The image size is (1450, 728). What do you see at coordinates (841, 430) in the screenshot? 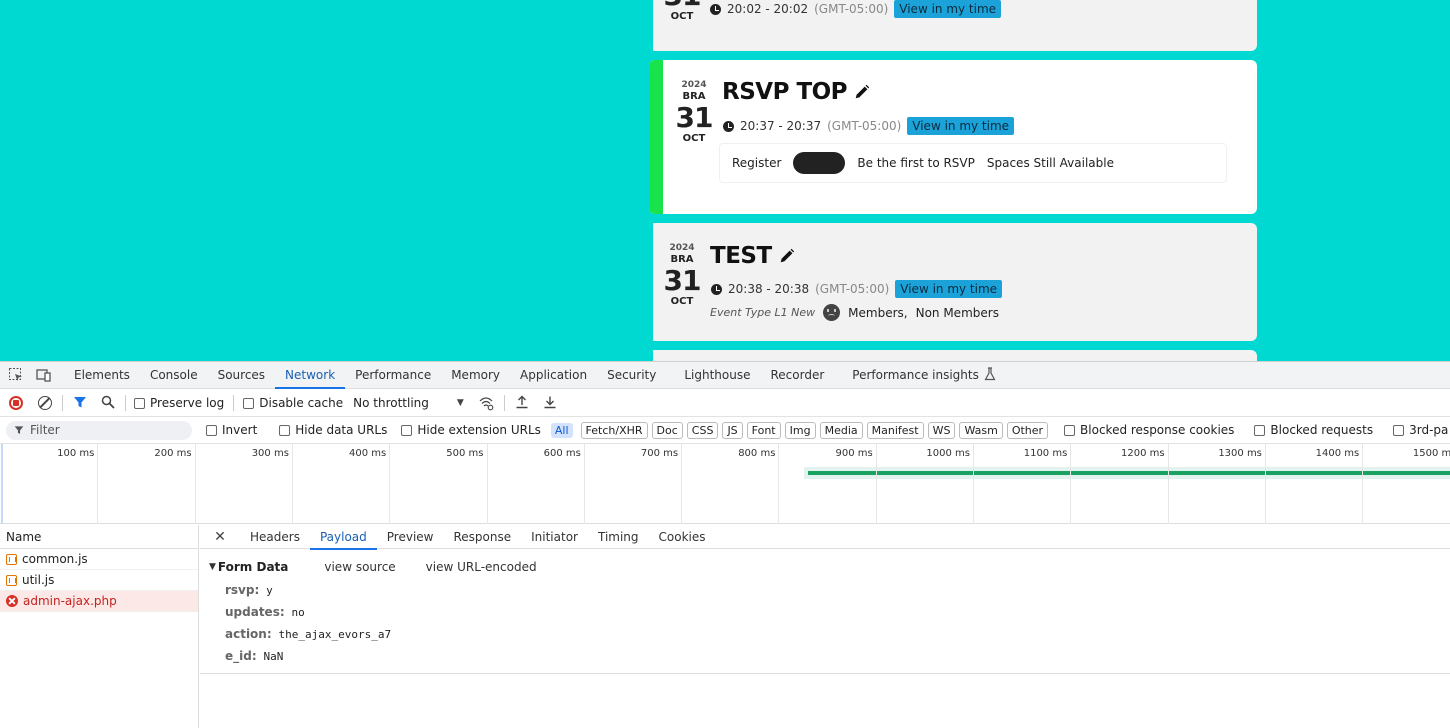
I see `type-filter-media: Media` at bounding box center [841, 430].